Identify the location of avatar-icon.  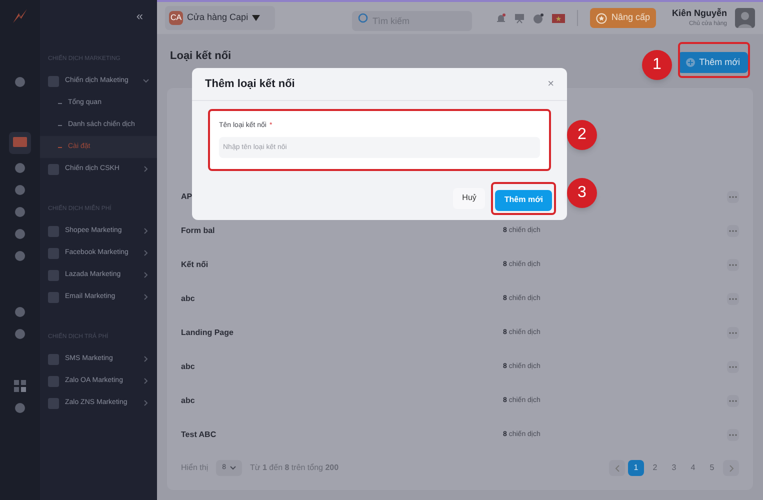
(745, 18).